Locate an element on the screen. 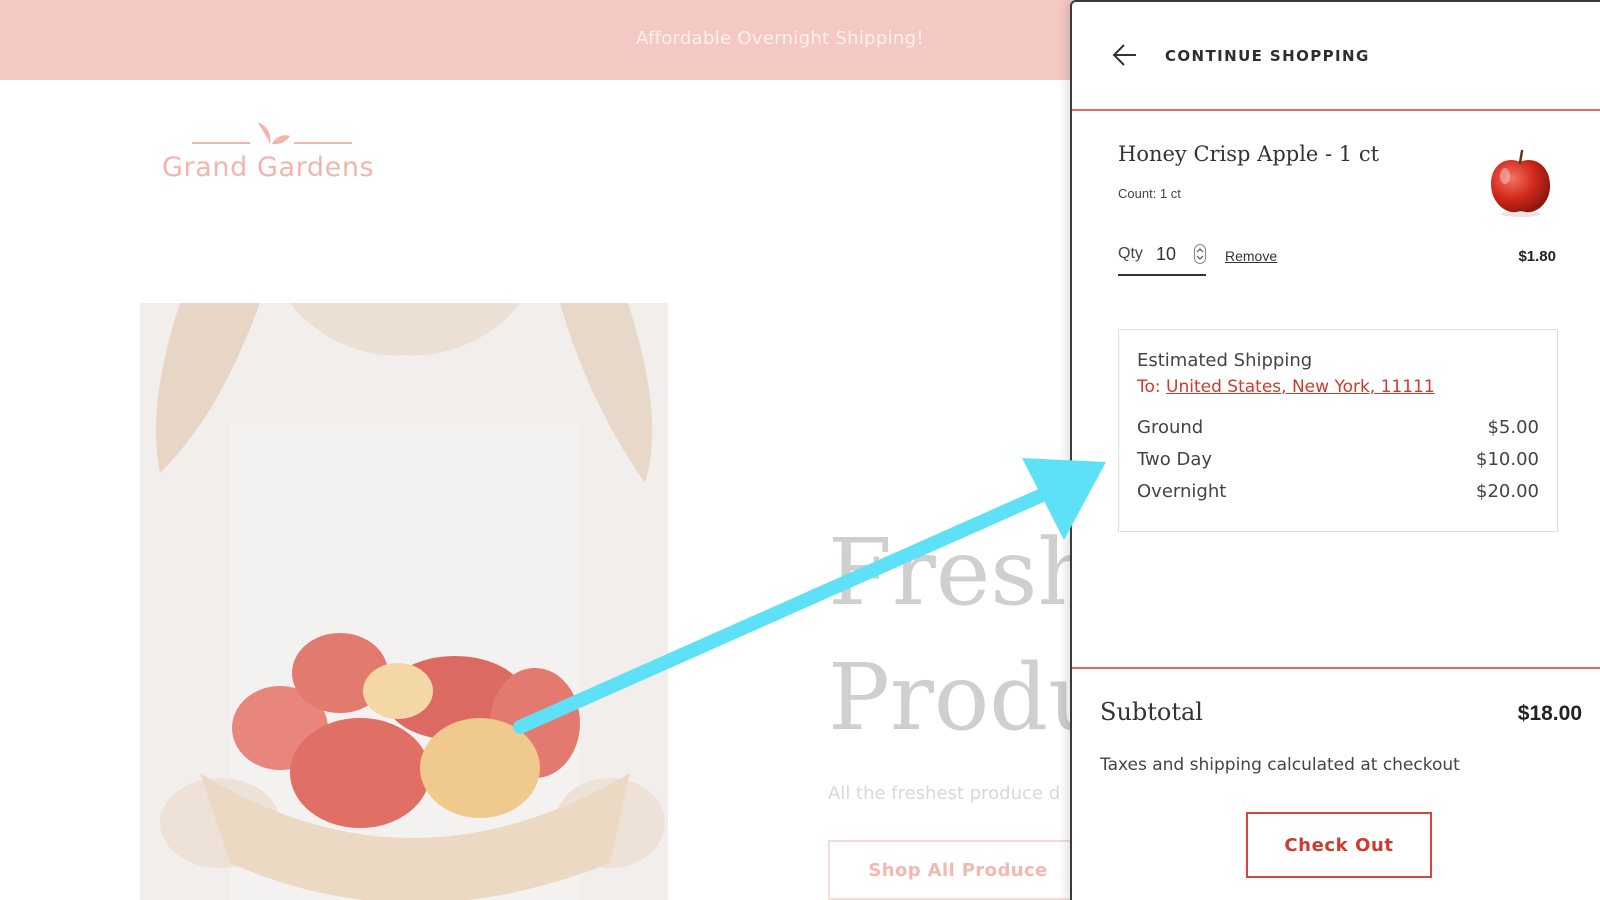 The width and height of the screenshot is (1600, 900). hero-title-line2: Produ is located at coordinates (968, 697).